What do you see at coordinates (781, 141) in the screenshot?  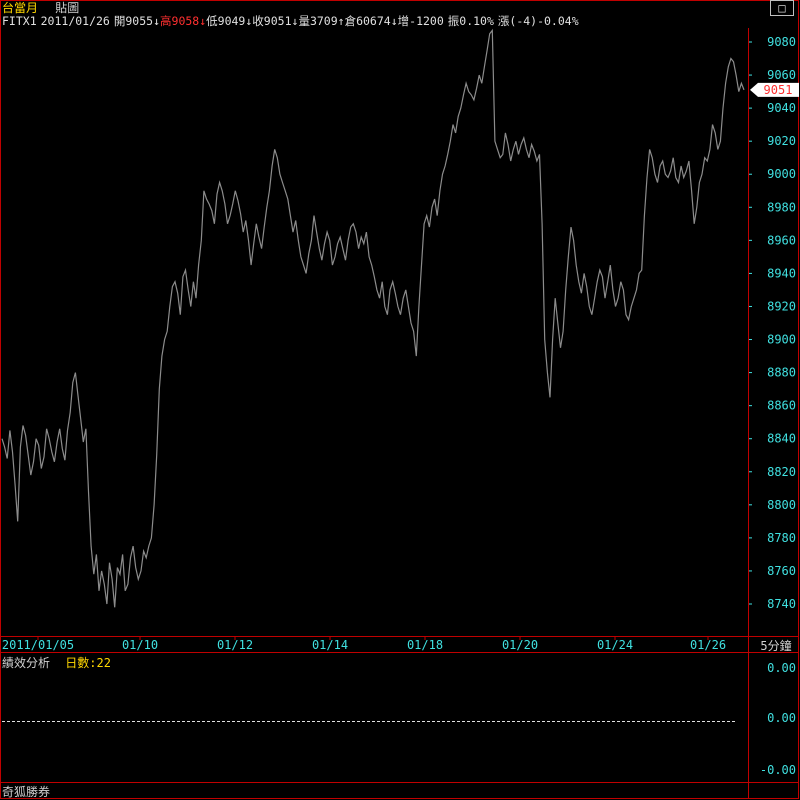 I see `y-tick-label: 9020` at bounding box center [781, 141].